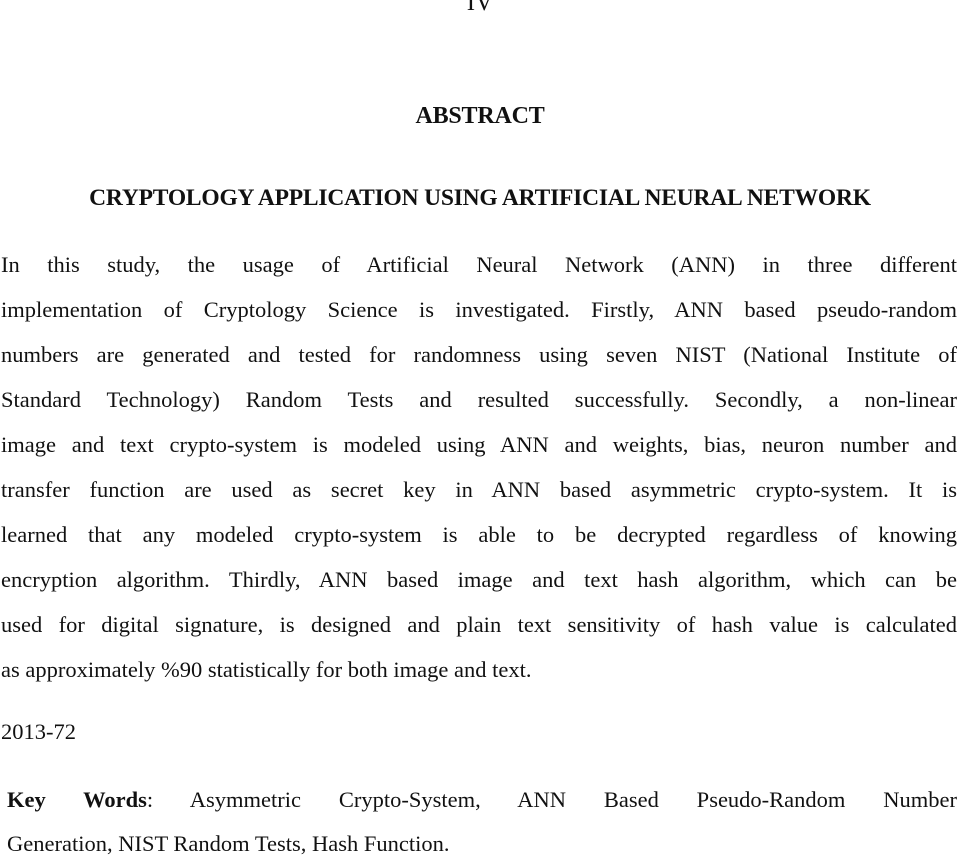 The width and height of the screenshot is (960, 866). Describe the element at coordinates (38, 731) in the screenshot. I see `document-code: 2013-72` at that location.